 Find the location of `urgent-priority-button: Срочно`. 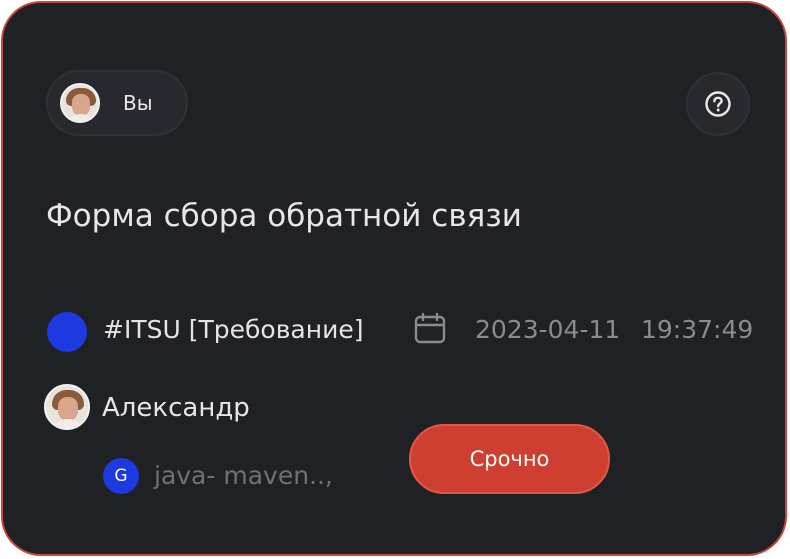

urgent-priority-button: Срочно is located at coordinates (509, 459).